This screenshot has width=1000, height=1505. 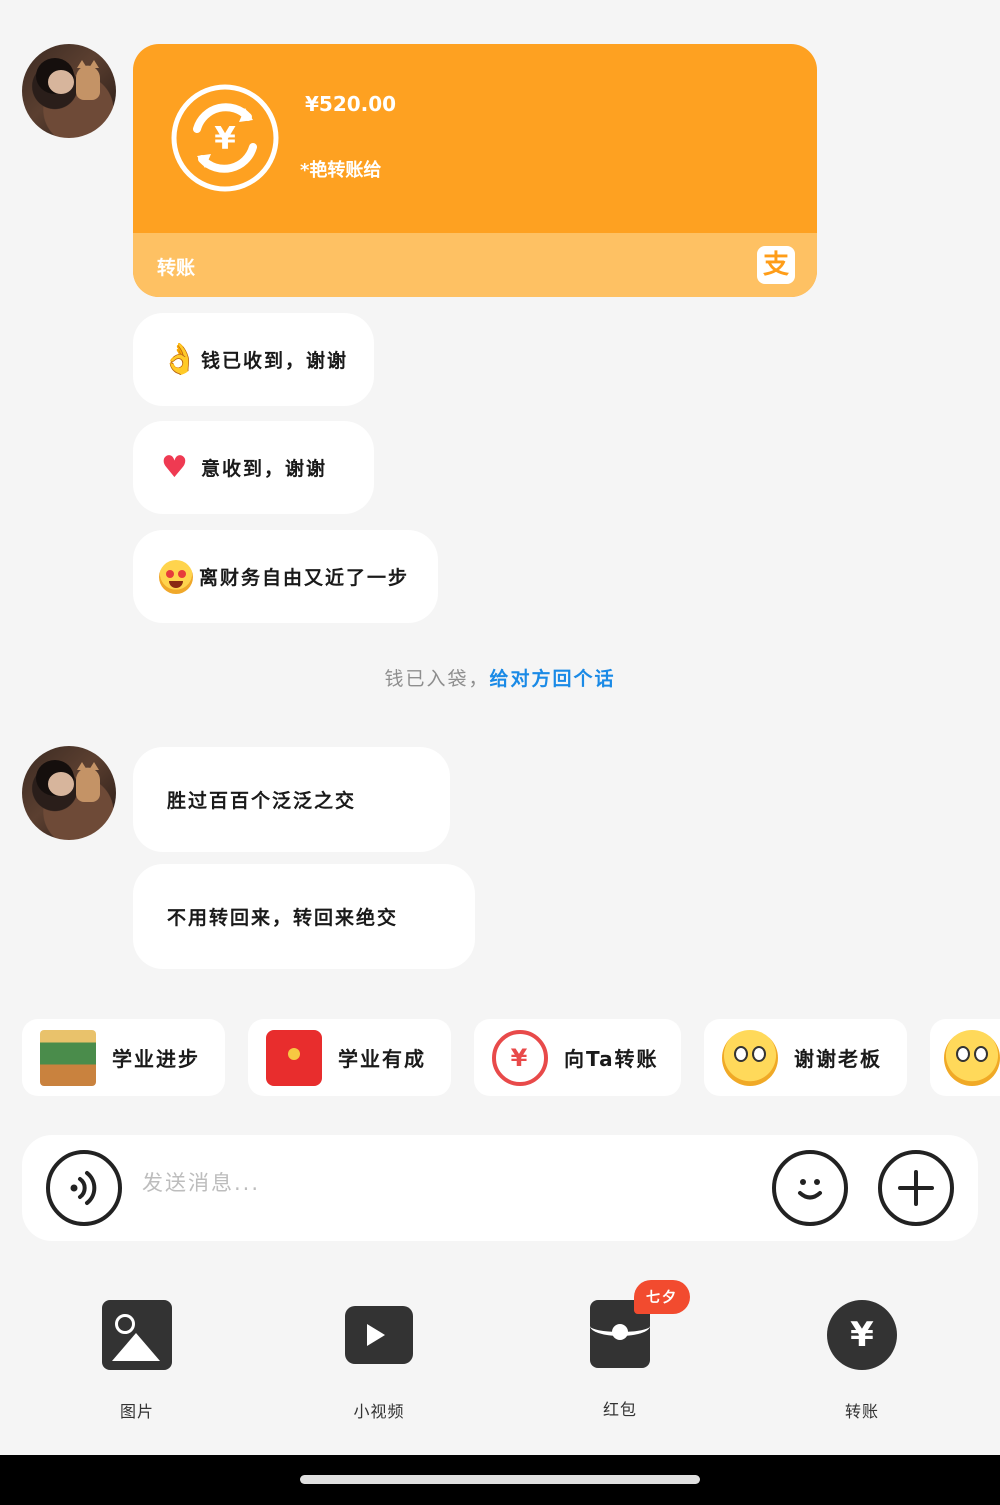 I want to click on quick-reply-chip: 学业进步, so click(x=123, y=1057).